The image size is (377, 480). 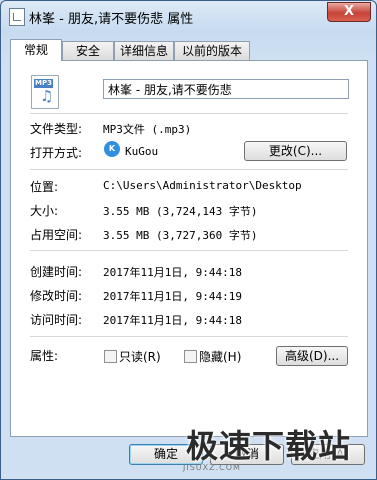 What do you see at coordinates (226, 89) in the screenshot?
I see `file-name-field: 林峯 - 朋友,请不要伤悲` at bounding box center [226, 89].